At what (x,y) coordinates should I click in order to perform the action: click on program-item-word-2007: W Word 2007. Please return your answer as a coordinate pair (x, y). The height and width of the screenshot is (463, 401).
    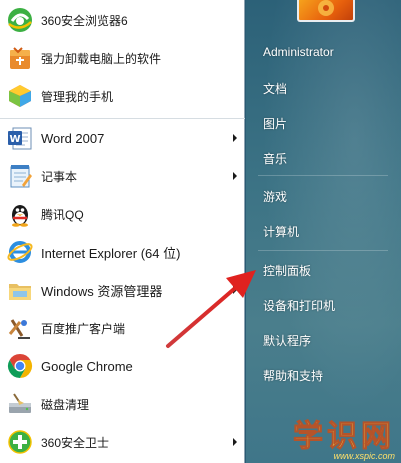
    Looking at the image, I should click on (122, 138).